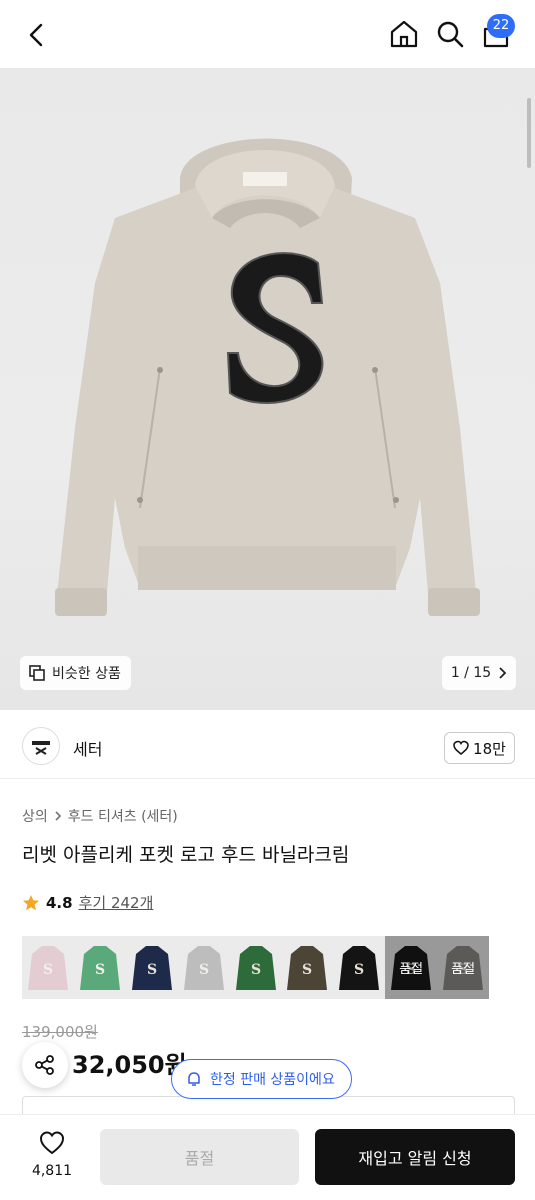 Image resolution: width=535 pixels, height=1200 pixels. I want to click on breadcrumb-item: 후드 티셔츠 (세터), so click(123, 816).